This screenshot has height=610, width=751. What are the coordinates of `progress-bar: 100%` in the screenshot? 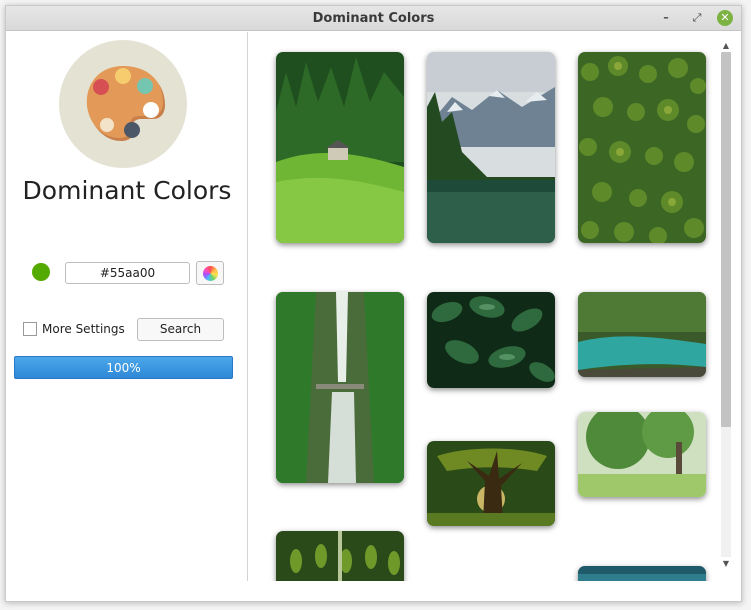 It's located at (123, 367).